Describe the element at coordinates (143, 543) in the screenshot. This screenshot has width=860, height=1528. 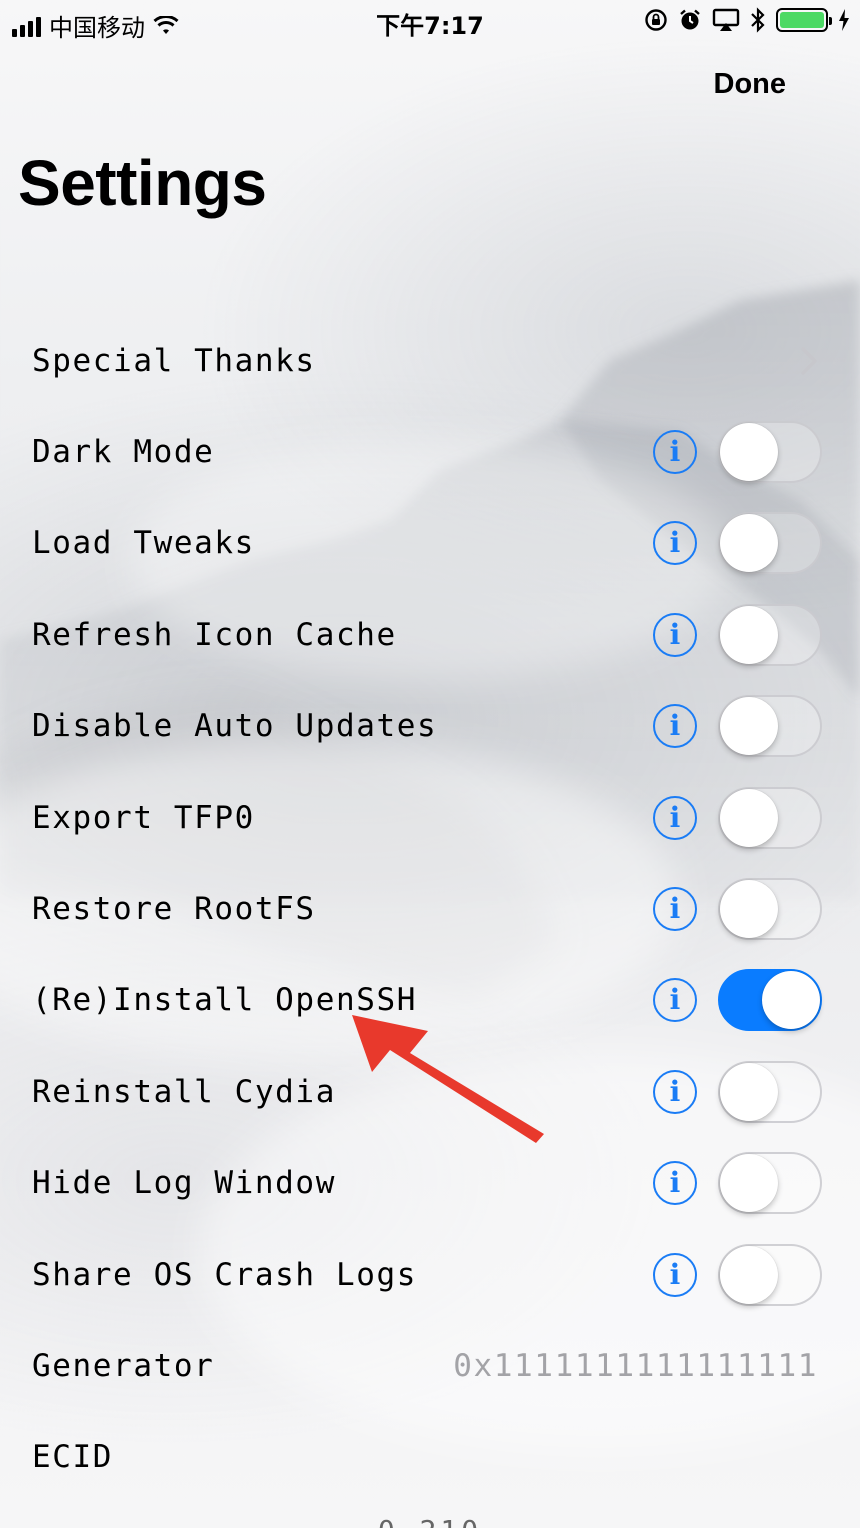
I see `row-label: Load Tweaks` at that location.